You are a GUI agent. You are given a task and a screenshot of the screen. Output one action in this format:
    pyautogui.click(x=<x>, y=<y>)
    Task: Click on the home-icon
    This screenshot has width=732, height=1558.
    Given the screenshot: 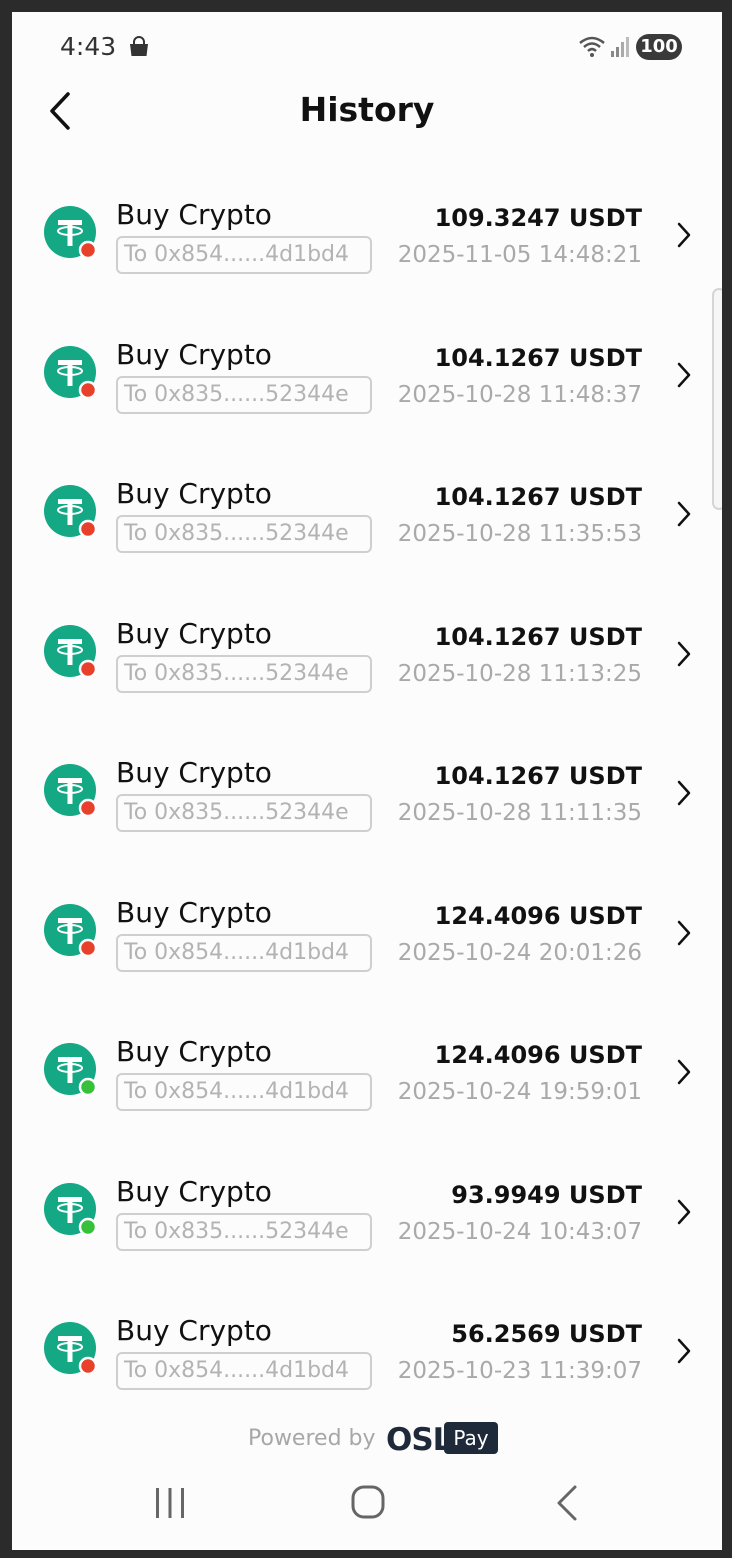 What is the action you would take?
    pyautogui.click(x=368, y=1502)
    